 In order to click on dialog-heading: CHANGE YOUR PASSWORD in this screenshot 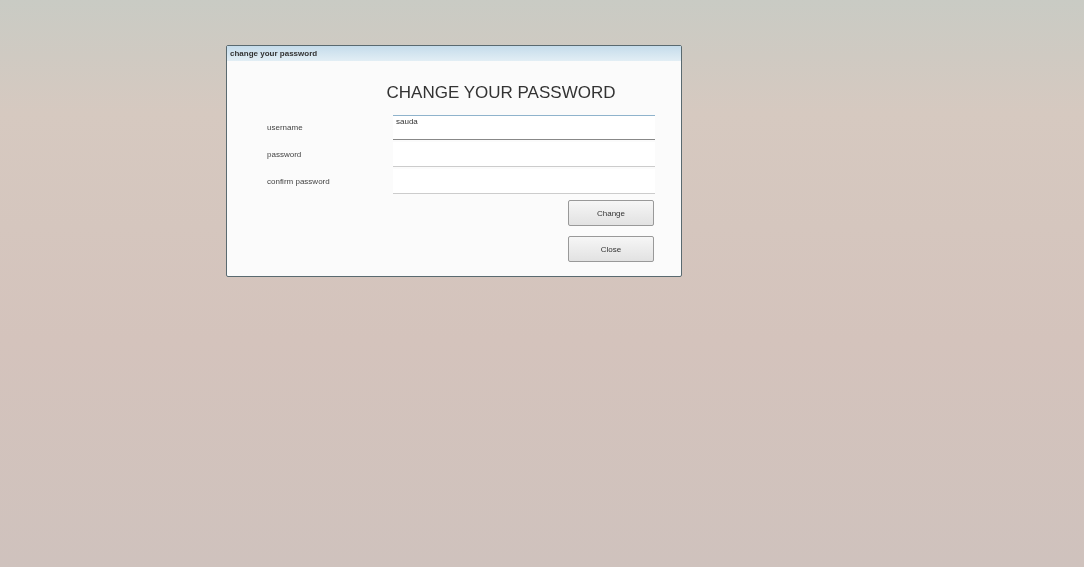, I will do `click(501, 93)`.